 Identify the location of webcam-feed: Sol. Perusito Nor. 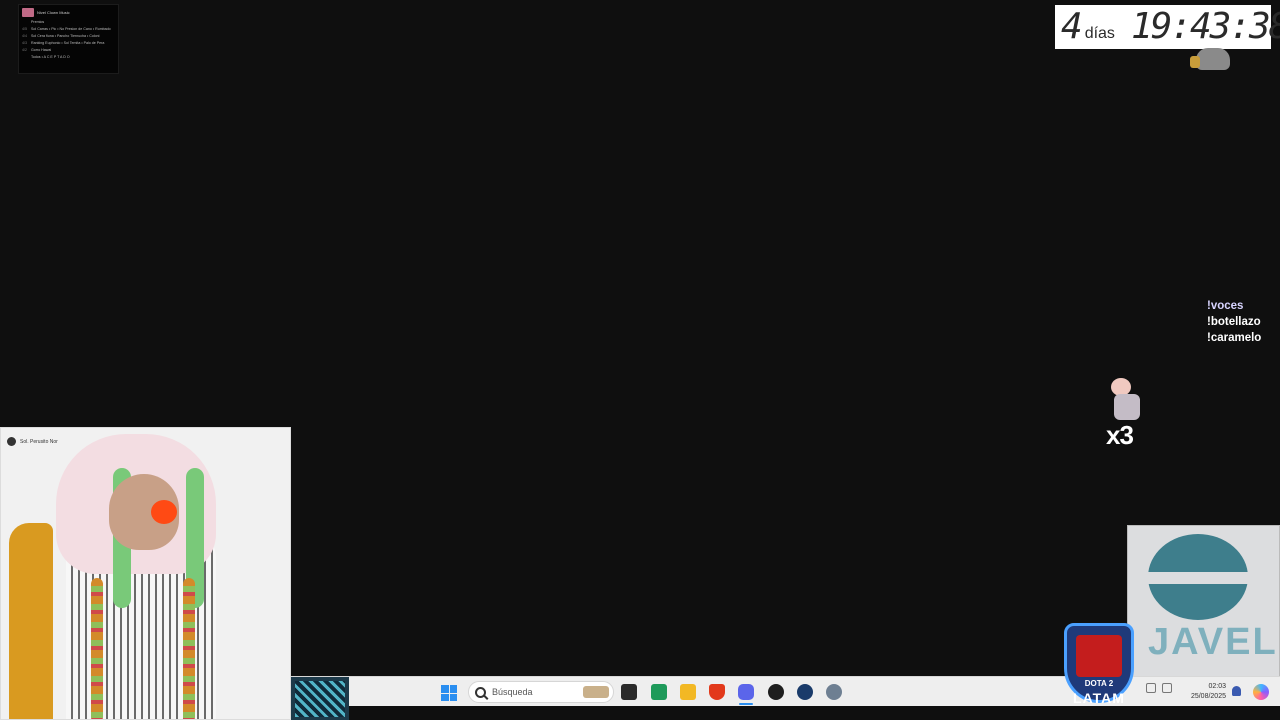
(145, 573).